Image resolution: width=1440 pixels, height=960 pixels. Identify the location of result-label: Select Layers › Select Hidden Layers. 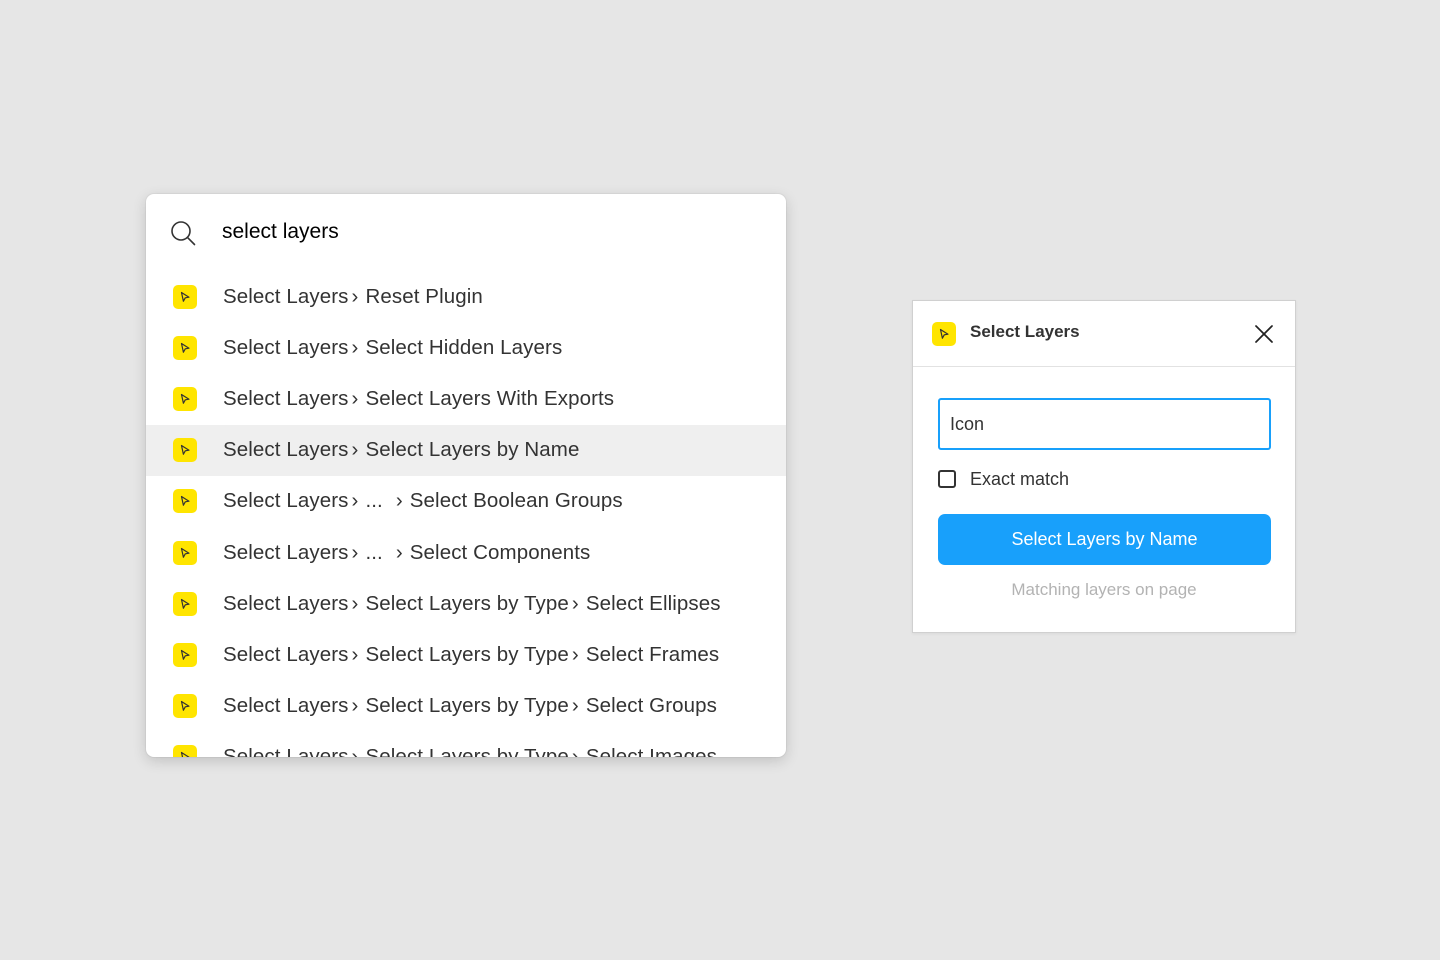
(392, 348).